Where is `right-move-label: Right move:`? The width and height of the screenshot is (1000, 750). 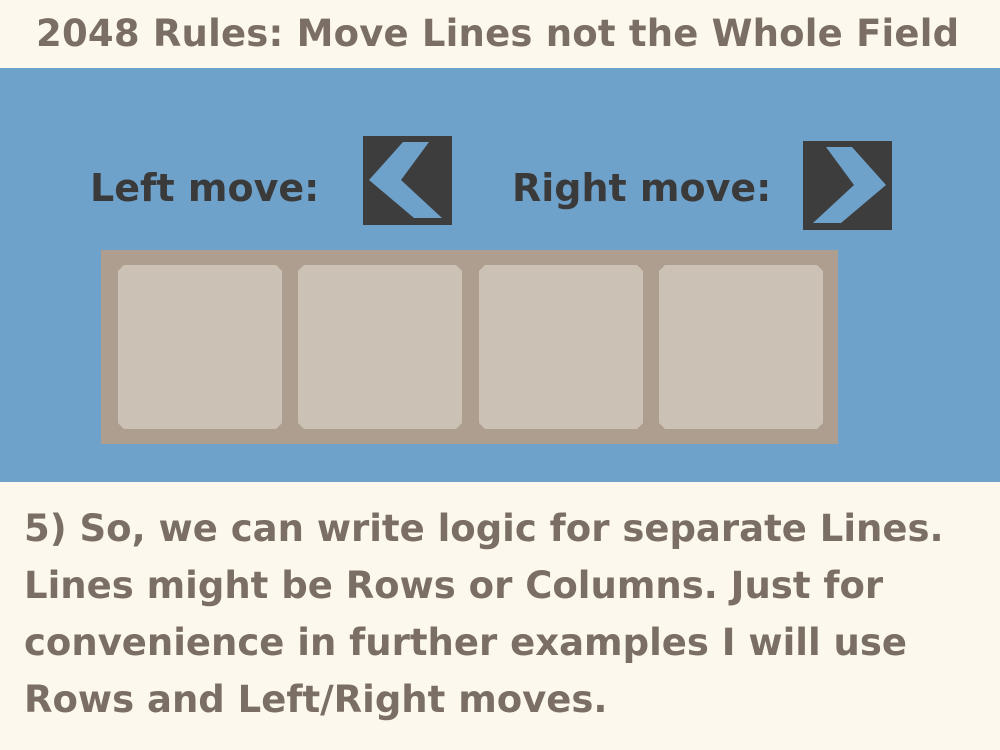
right-move-label: Right move: is located at coordinates (642, 188).